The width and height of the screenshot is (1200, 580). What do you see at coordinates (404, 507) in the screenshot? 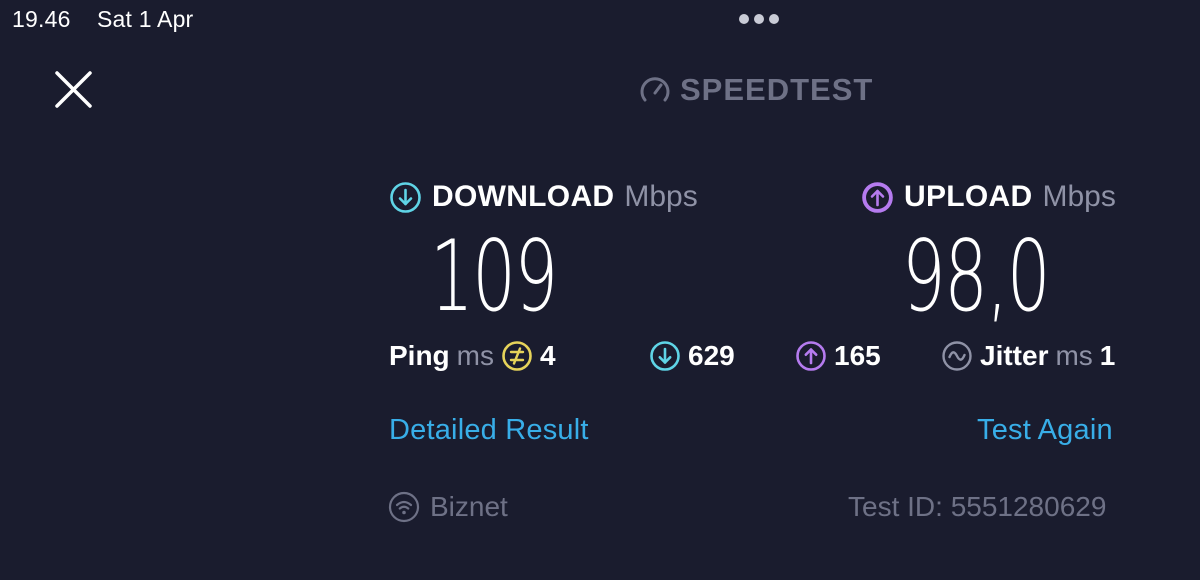
I see `wifi-icon` at bounding box center [404, 507].